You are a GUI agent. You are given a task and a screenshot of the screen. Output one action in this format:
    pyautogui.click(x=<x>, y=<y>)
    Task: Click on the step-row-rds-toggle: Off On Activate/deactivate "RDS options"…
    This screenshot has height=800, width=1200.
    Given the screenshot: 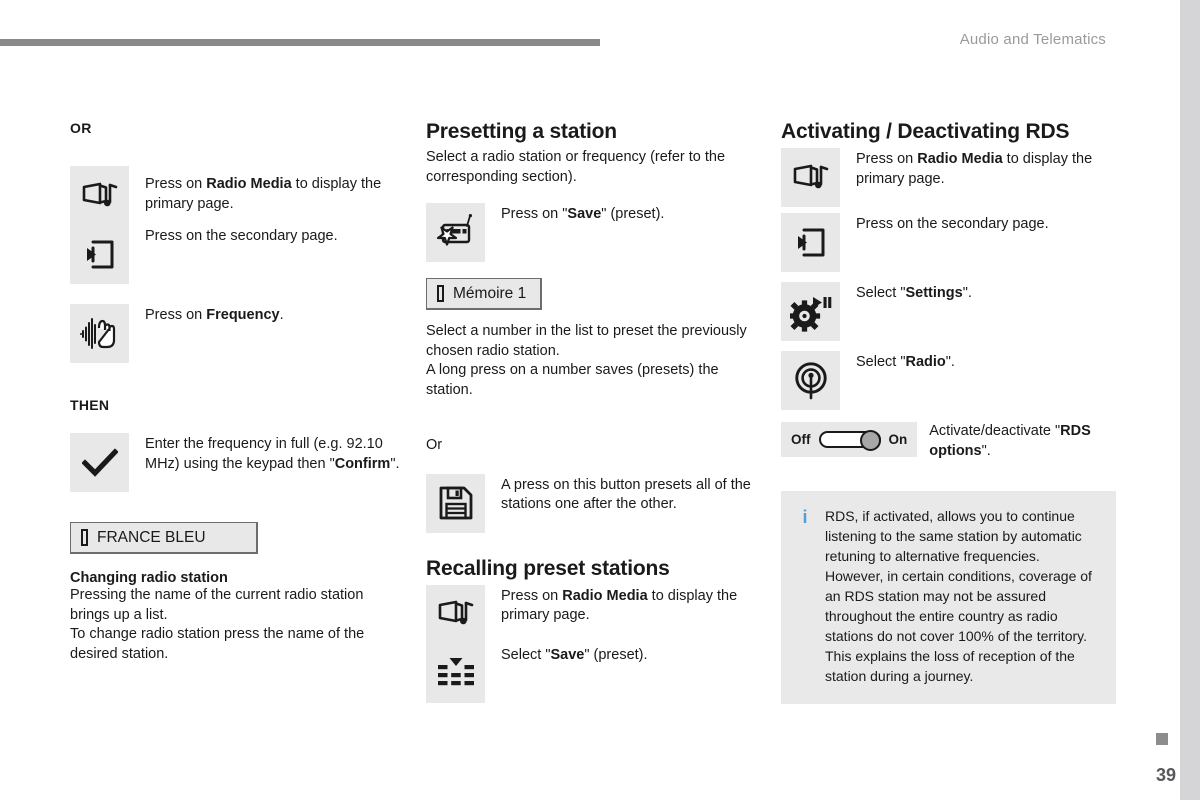 What is the action you would take?
    pyautogui.click(x=948, y=441)
    